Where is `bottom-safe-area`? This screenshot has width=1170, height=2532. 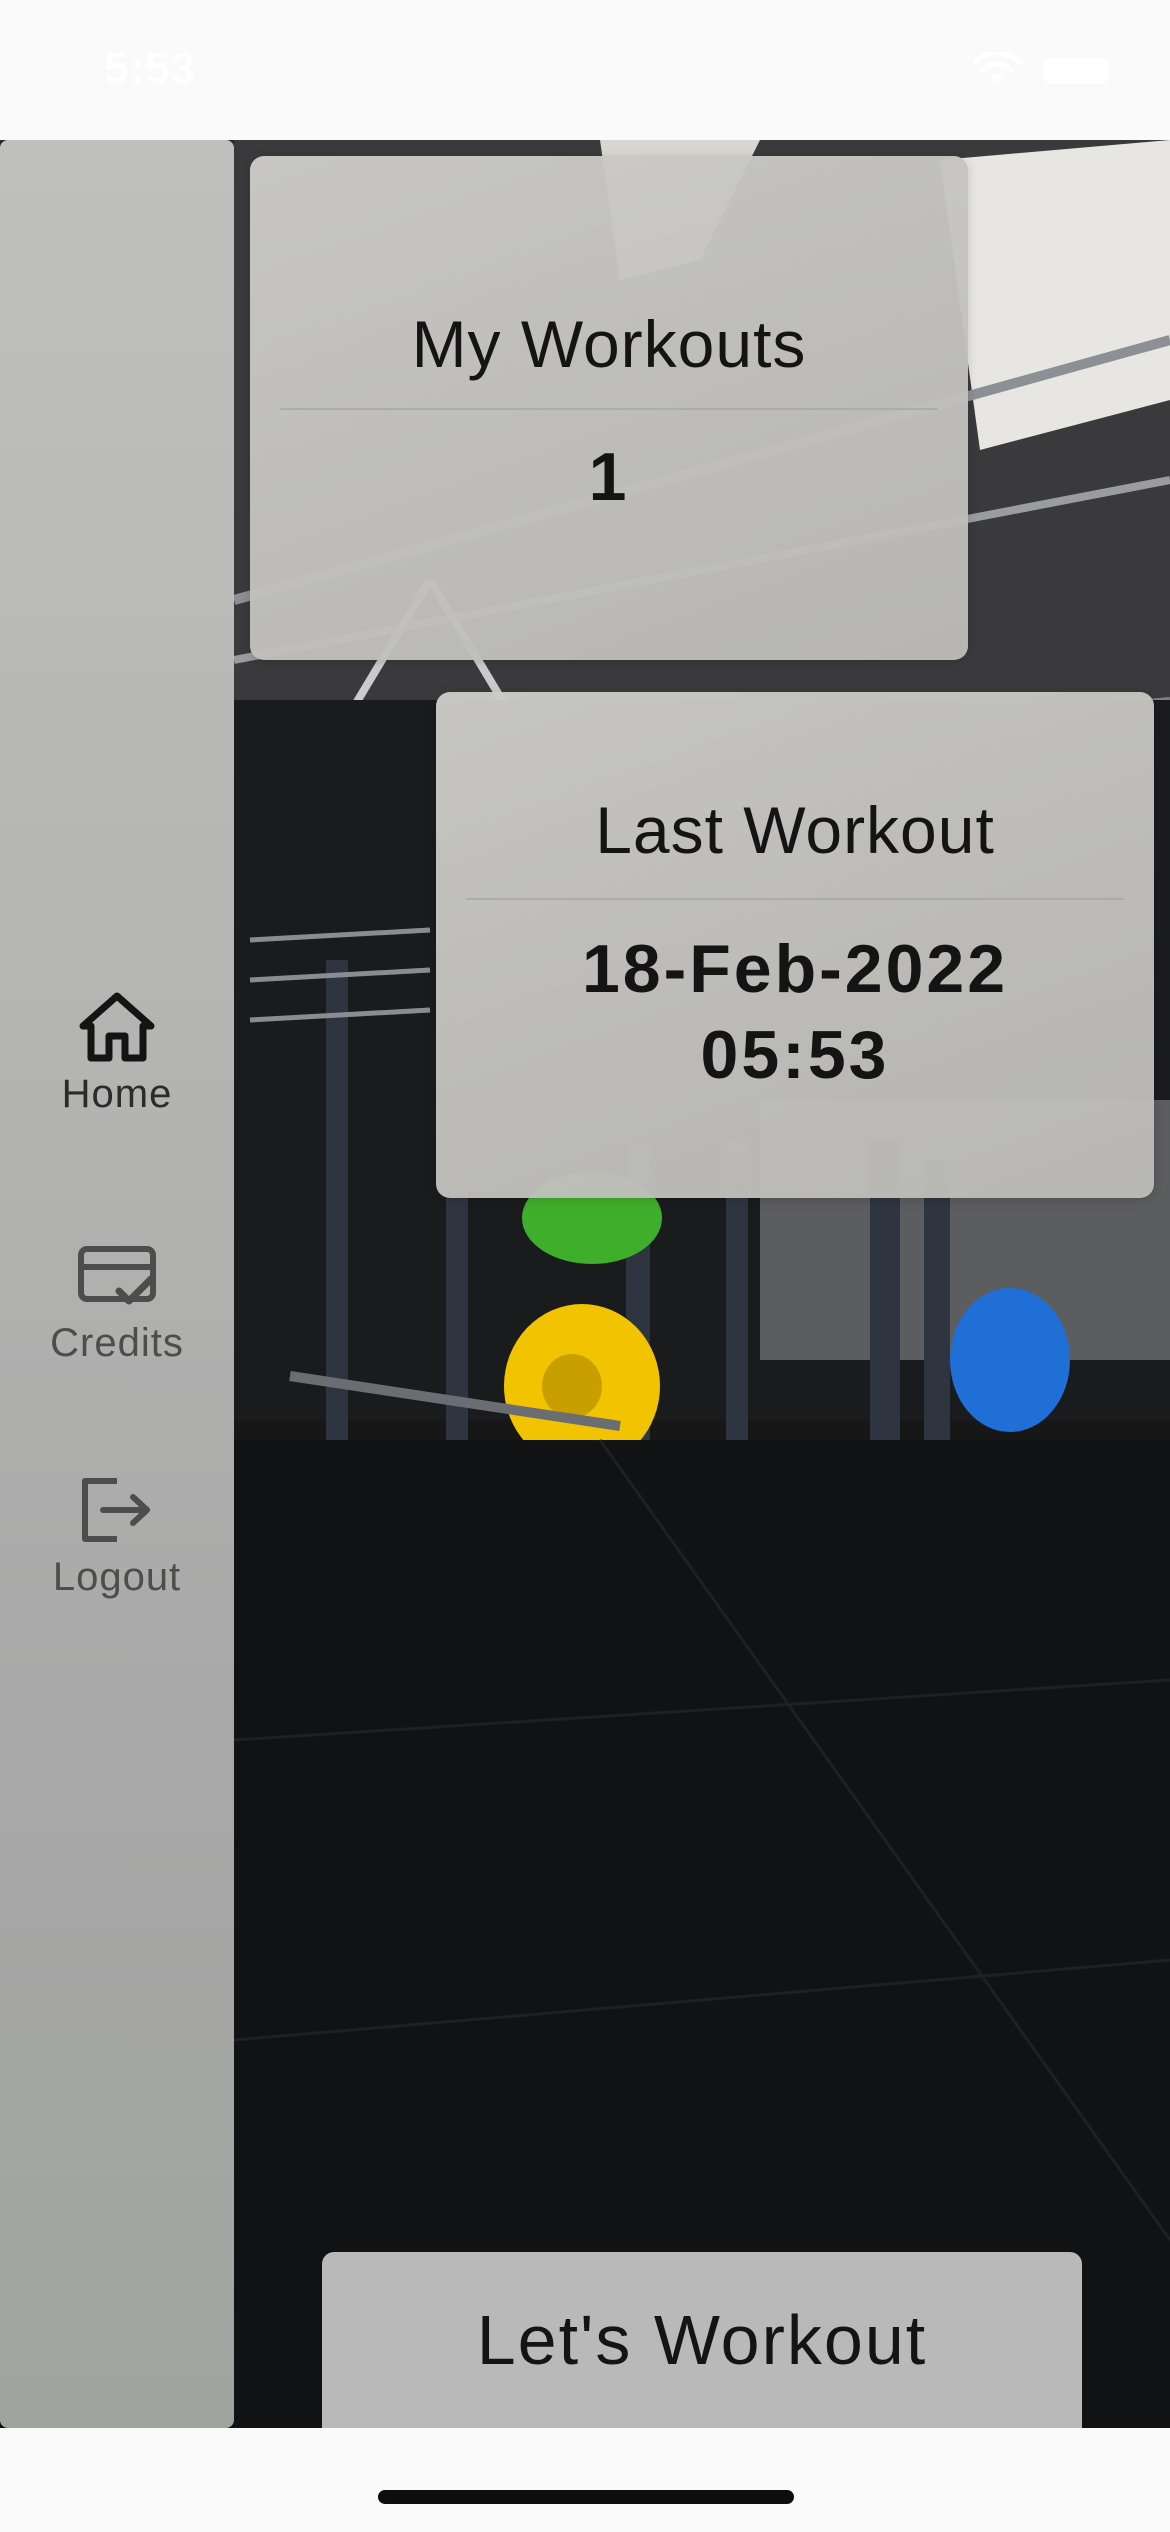 bottom-safe-area is located at coordinates (585, 2480).